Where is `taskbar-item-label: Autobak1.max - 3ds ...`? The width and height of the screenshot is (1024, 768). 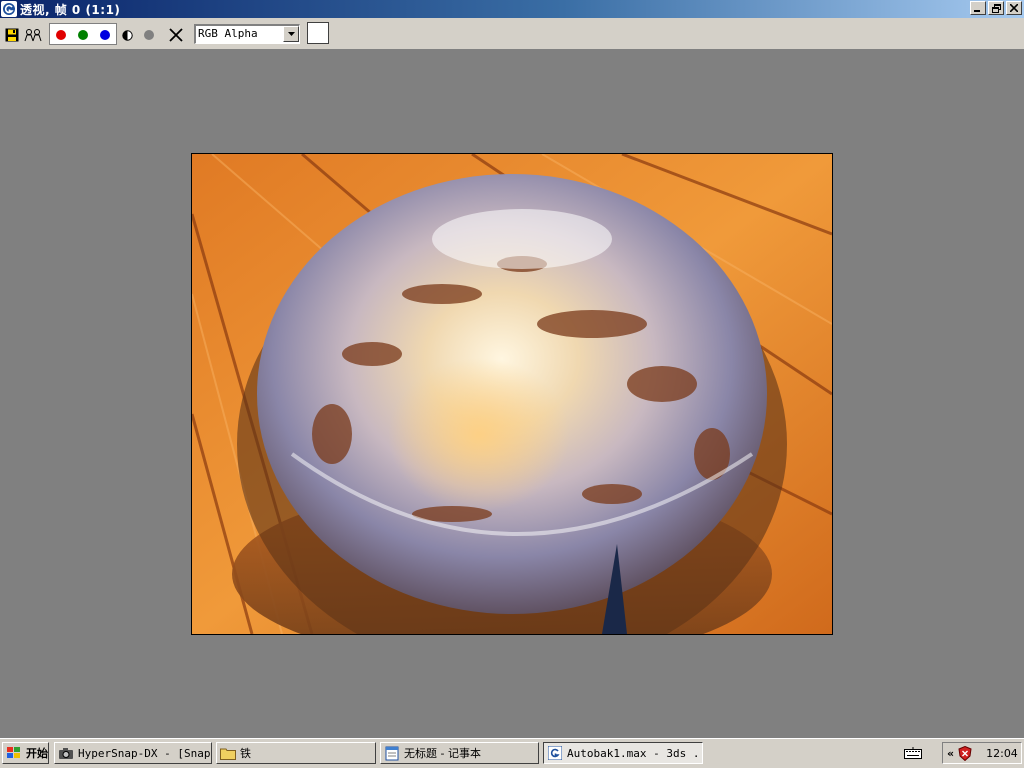 taskbar-item-label: Autobak1.max - 3ds ... is located at coordinates (635, 753).